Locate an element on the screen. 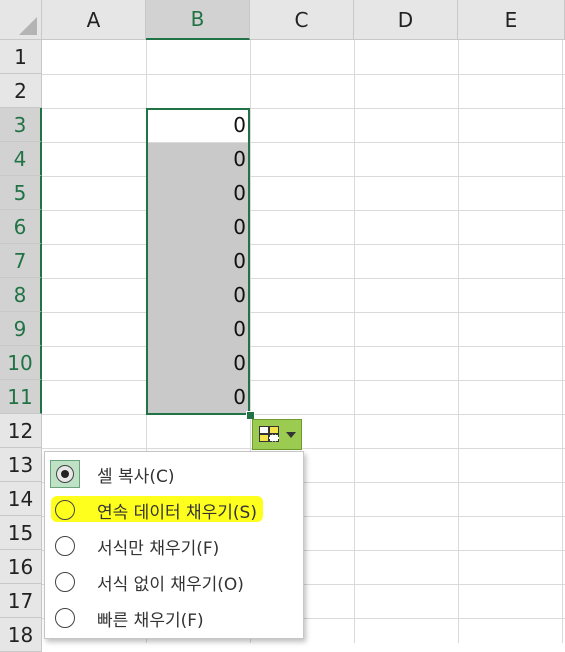 The height and width of the screenshot is (652, 565). auto-fill-options-button is located at coordinates (277, 434).